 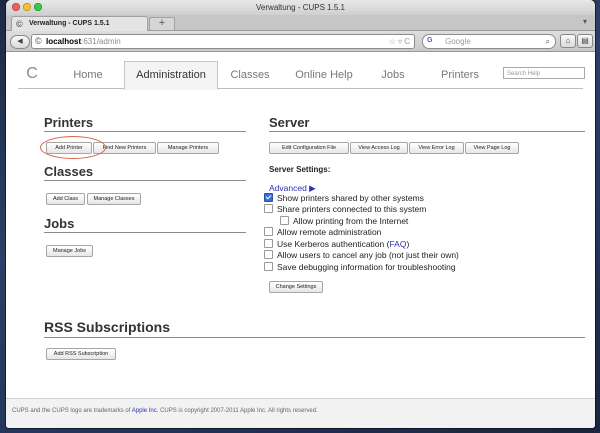 What do you see at coordinates (351, 221) in the screenshot?
I see `option-label: Allow printing from the Internet` at bounding box center [351, 221].